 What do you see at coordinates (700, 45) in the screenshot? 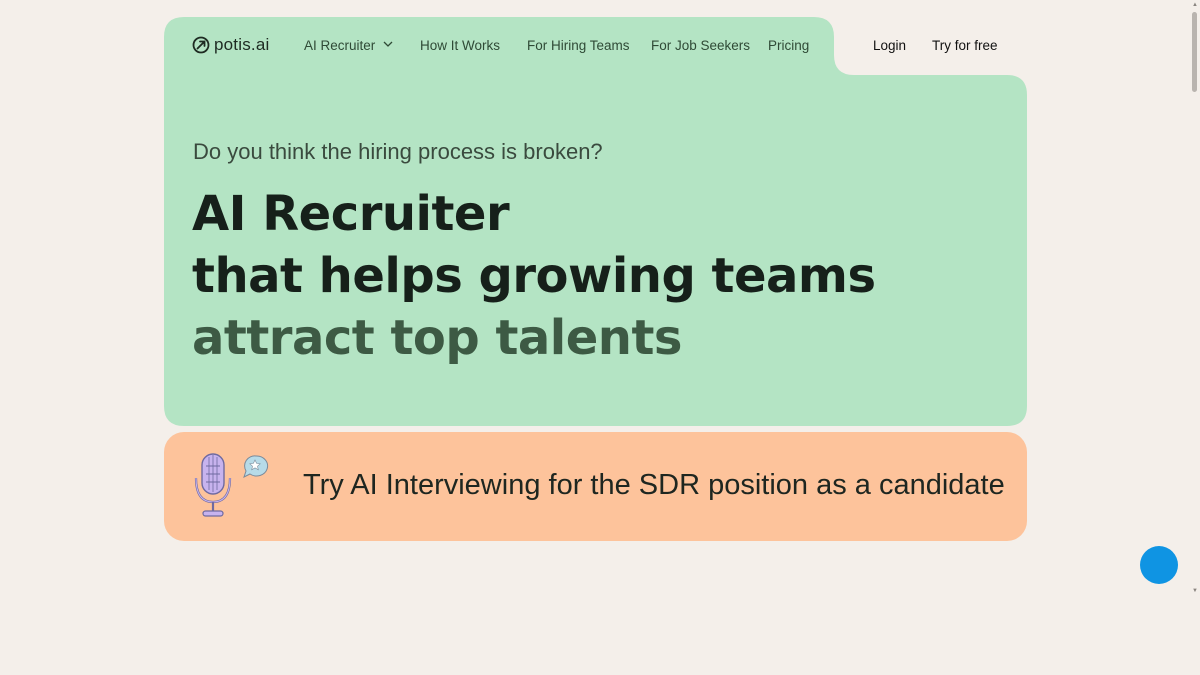
I see `nav-for-job-seekers: For Job Seekers` at bounding box center [700, 45].